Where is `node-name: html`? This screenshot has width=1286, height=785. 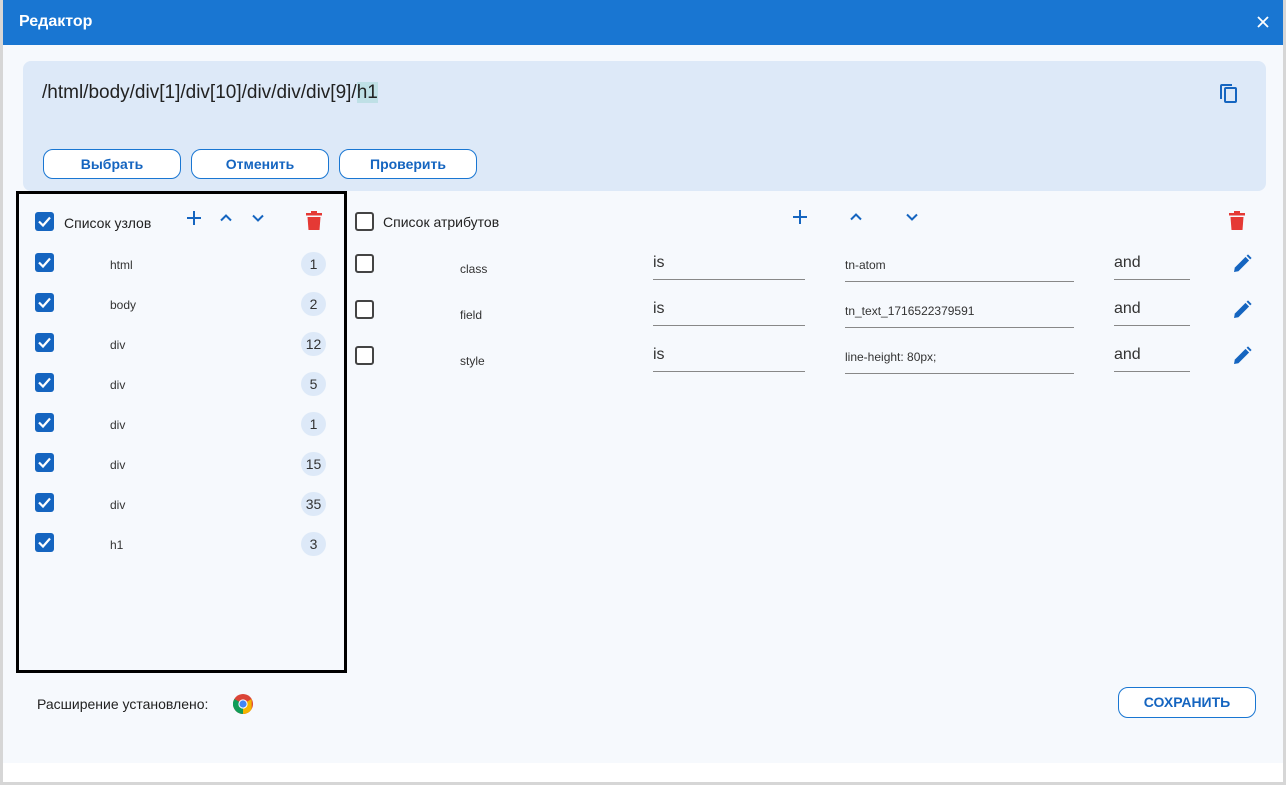
node-name: html is located at coordinates (121, 265).